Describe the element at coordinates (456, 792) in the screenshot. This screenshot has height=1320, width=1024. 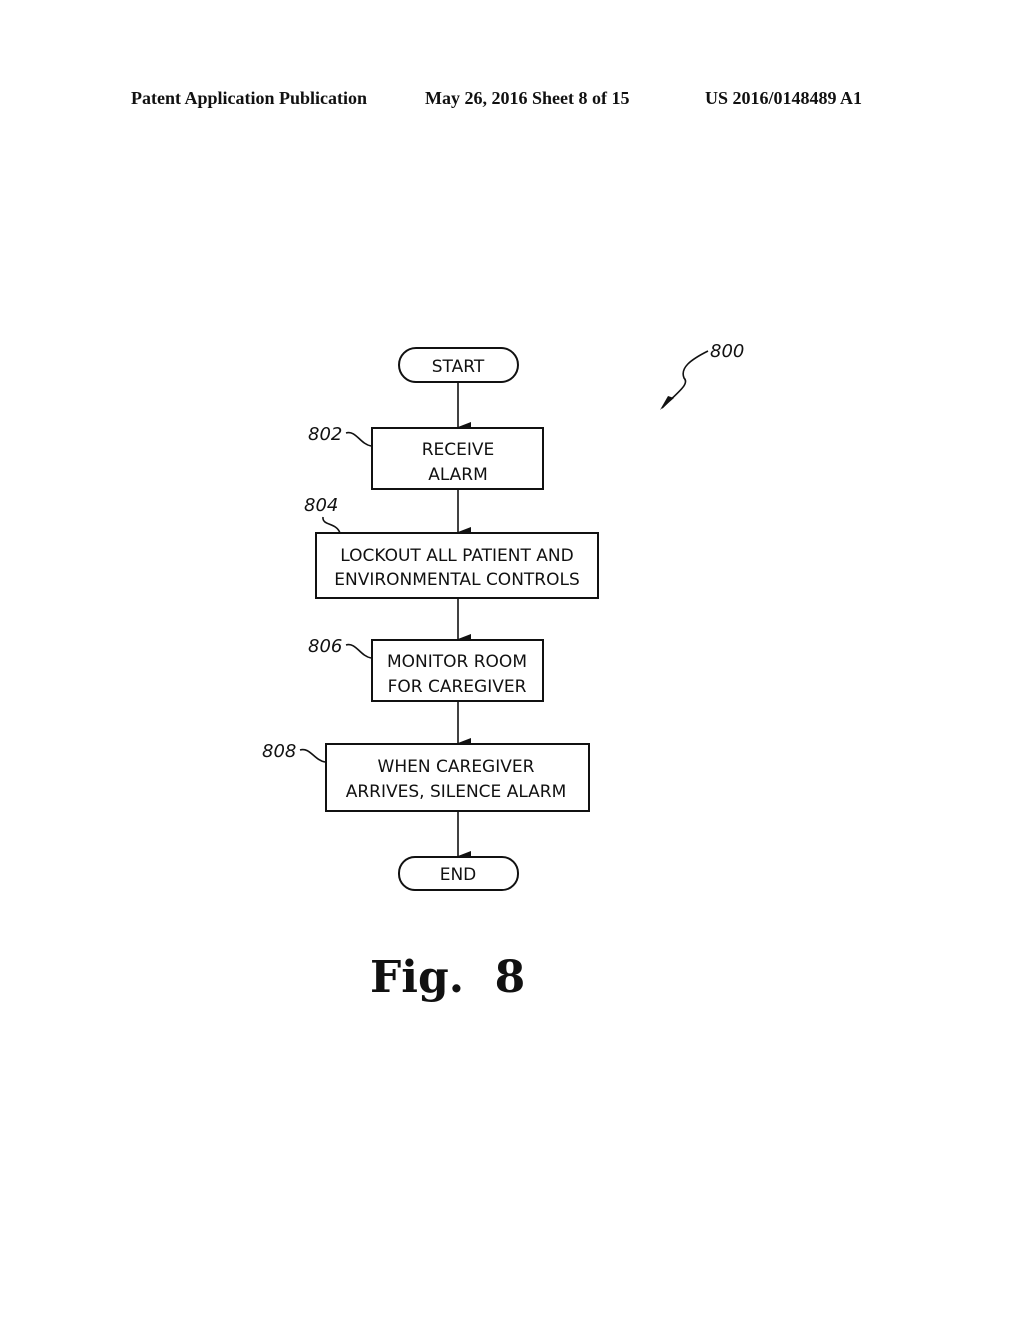
I see `step-808-line2: ARRIVES, SILENCE ALARM` at that location.